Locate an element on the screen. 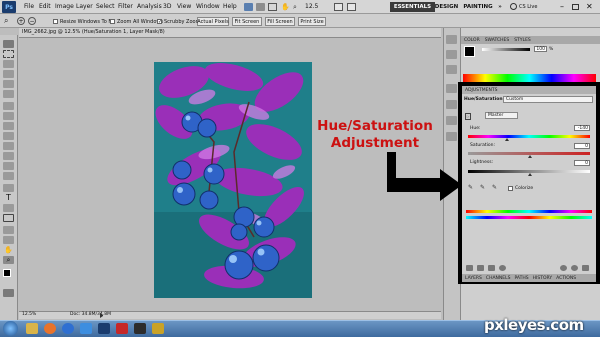 The width and height of the screenshot is (600, 337). foreground-color-swatch is located at coordinates (7, 273).